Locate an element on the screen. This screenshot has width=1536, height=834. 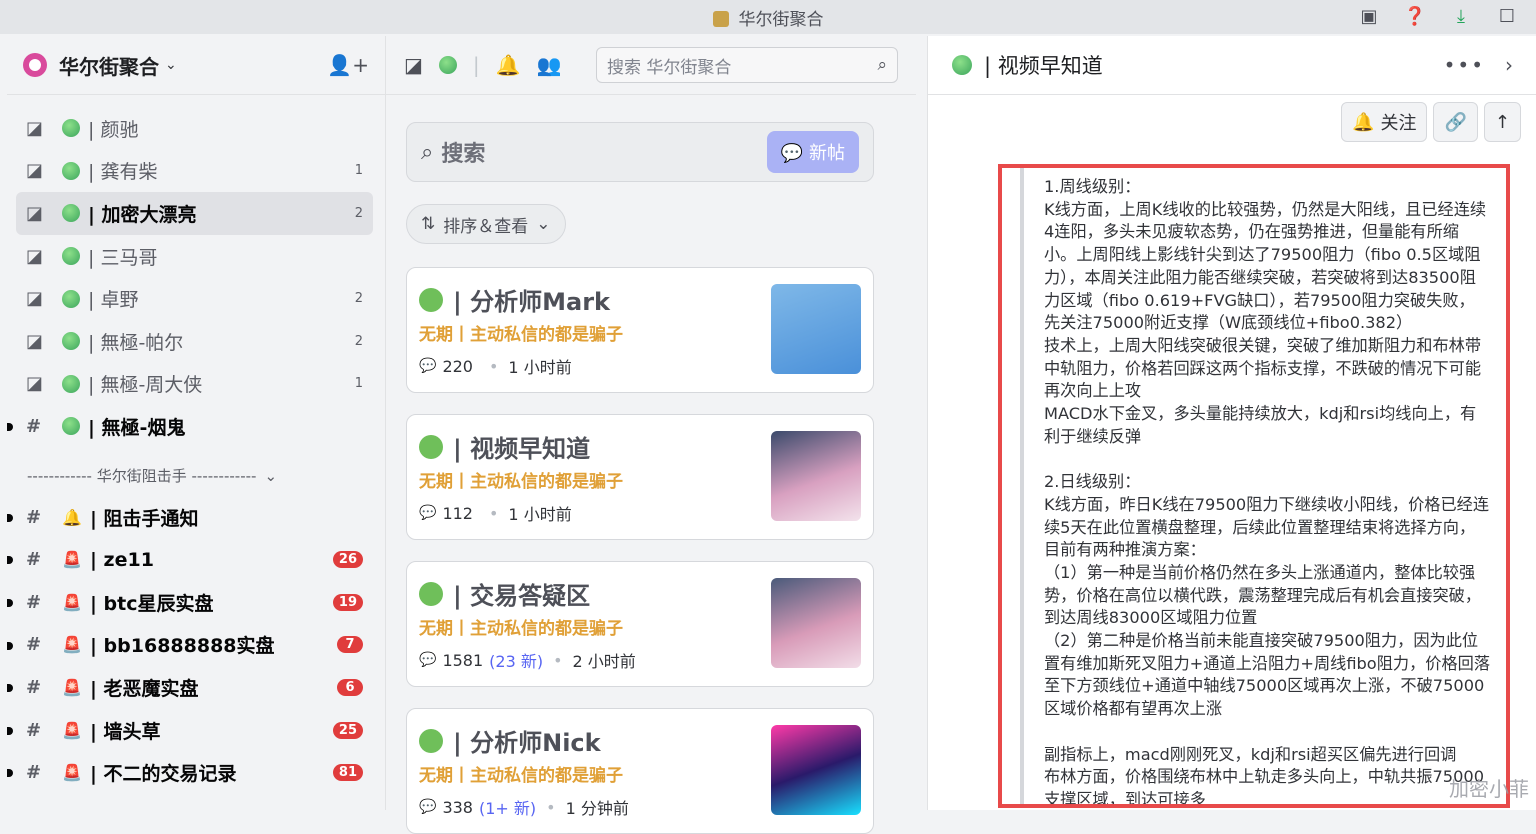
channel-name: | 卓野 is located at coordinates (113, 300).